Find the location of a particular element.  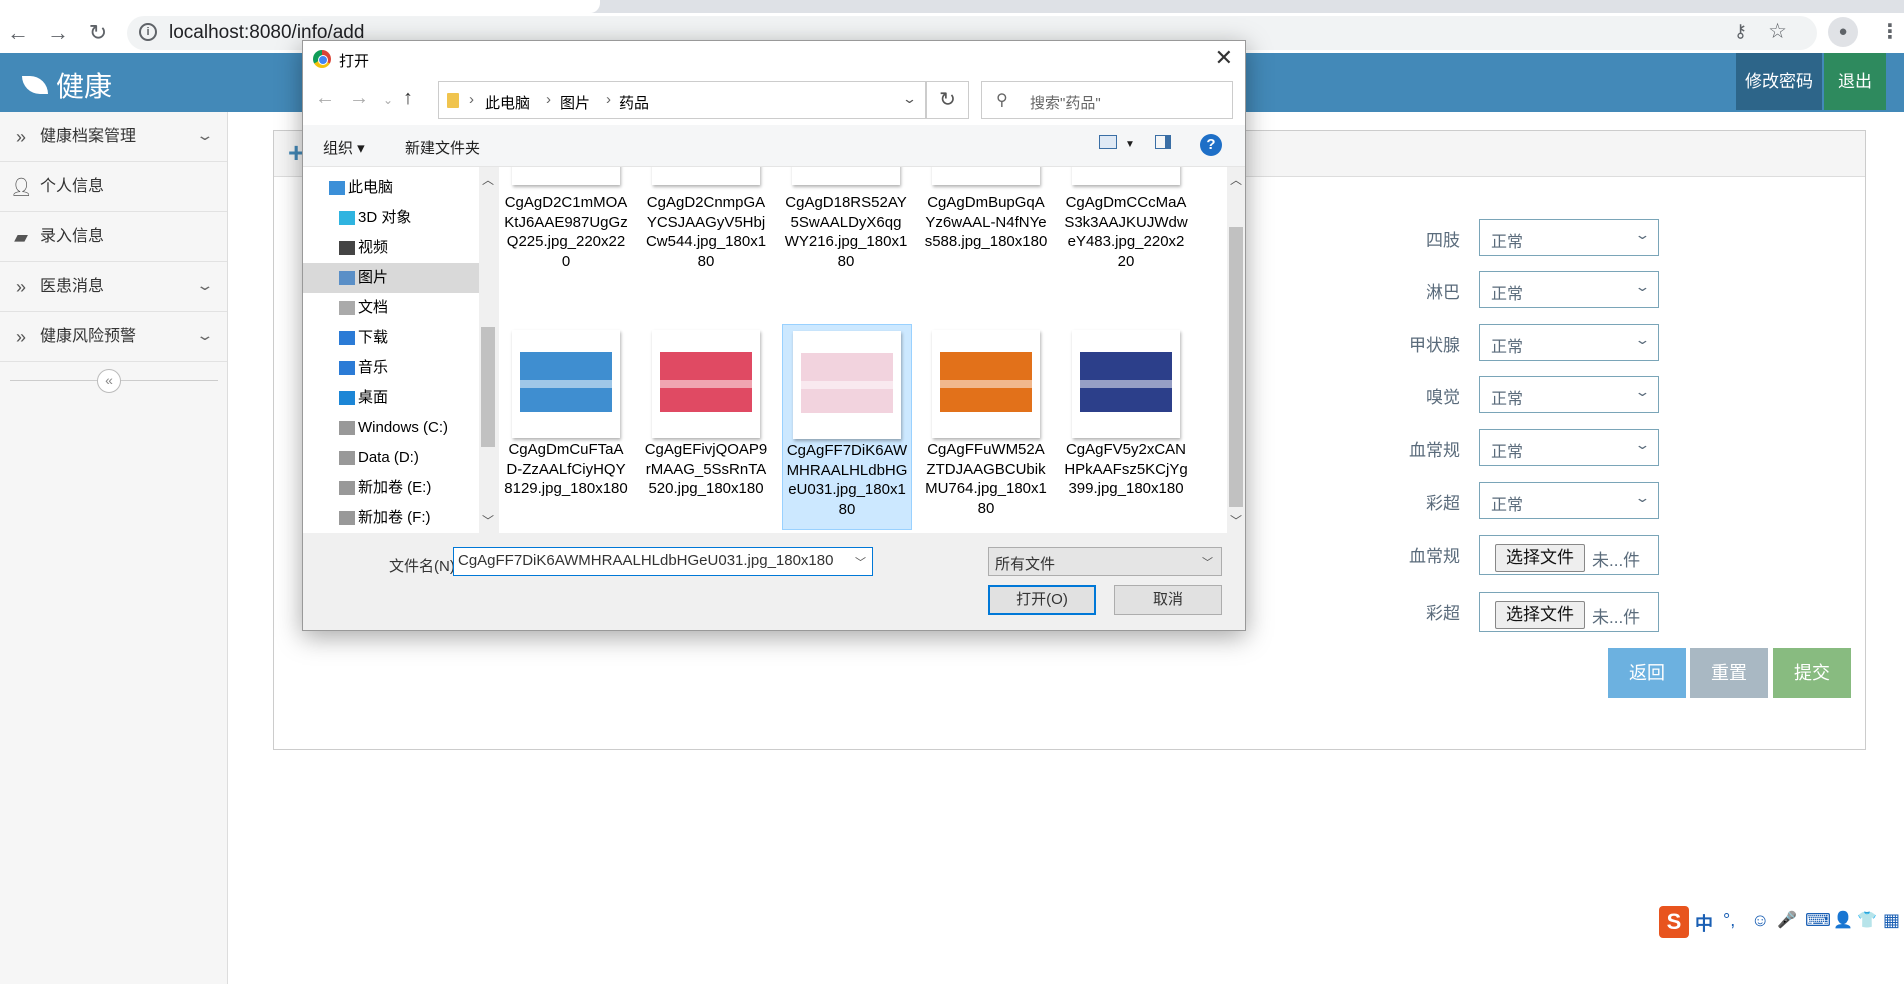

nav-item: 视频 is located at coordinates (391, 248).